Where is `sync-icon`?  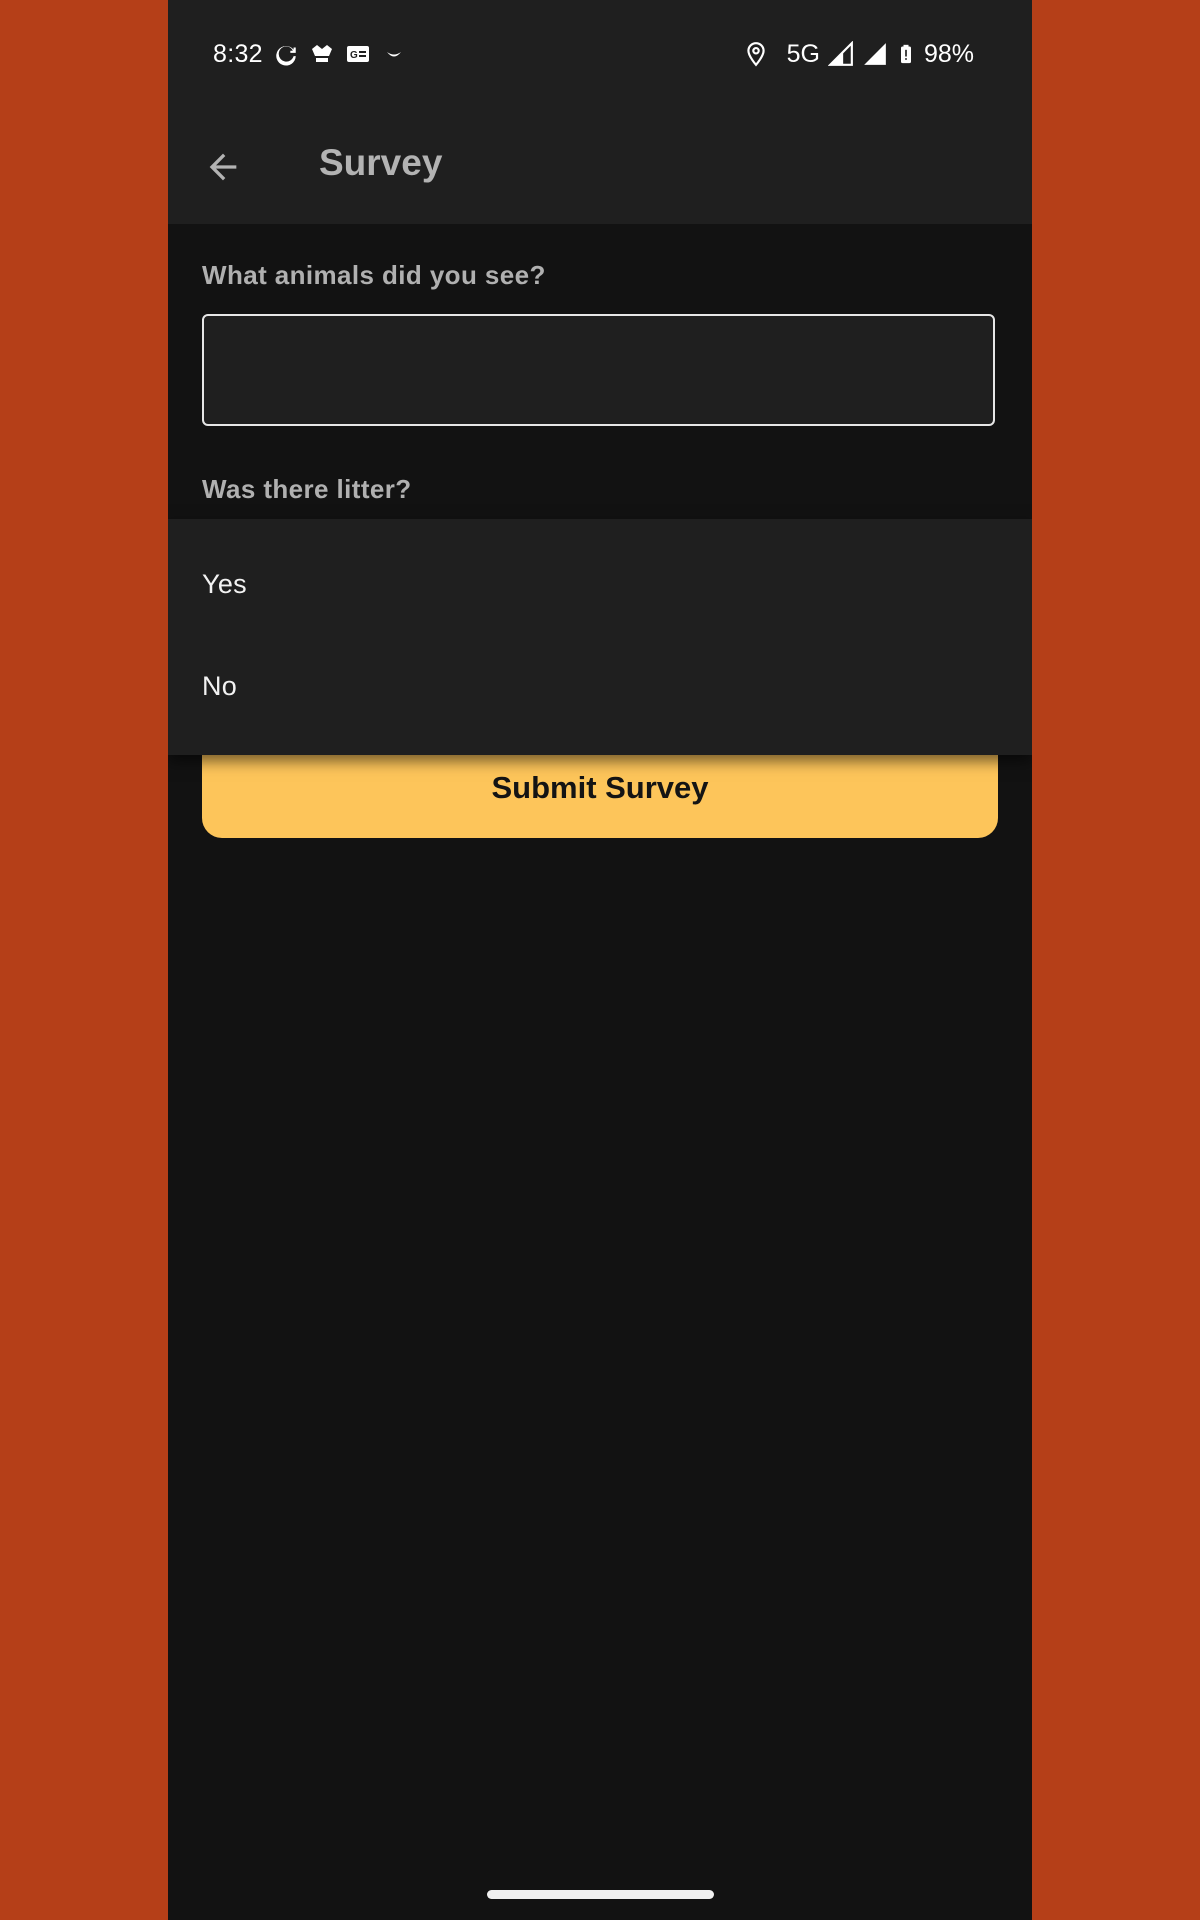
sync-icon is located at coordinates (286, 56).